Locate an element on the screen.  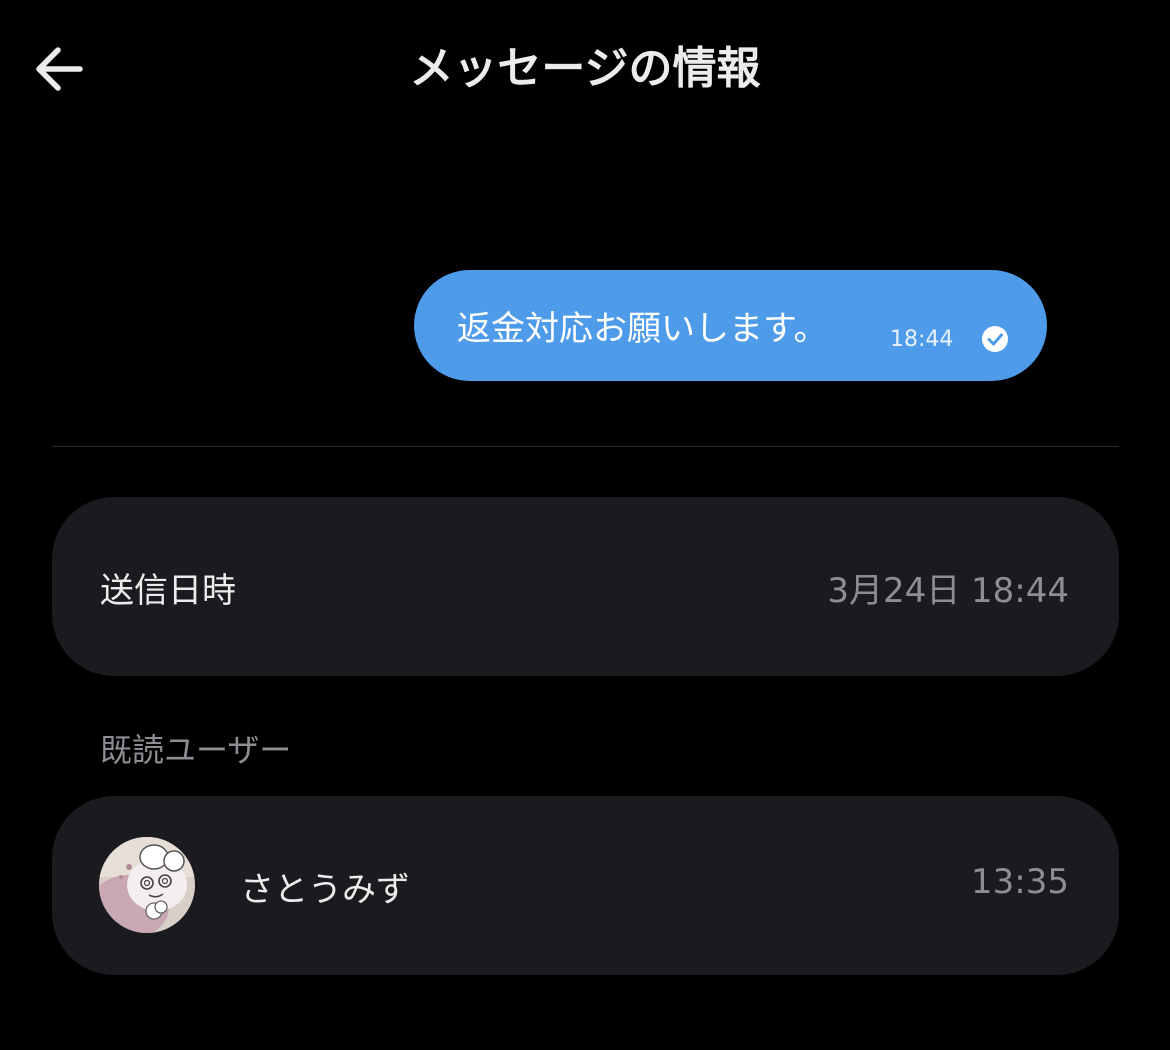
avatar is located at coordinates (147, 885).